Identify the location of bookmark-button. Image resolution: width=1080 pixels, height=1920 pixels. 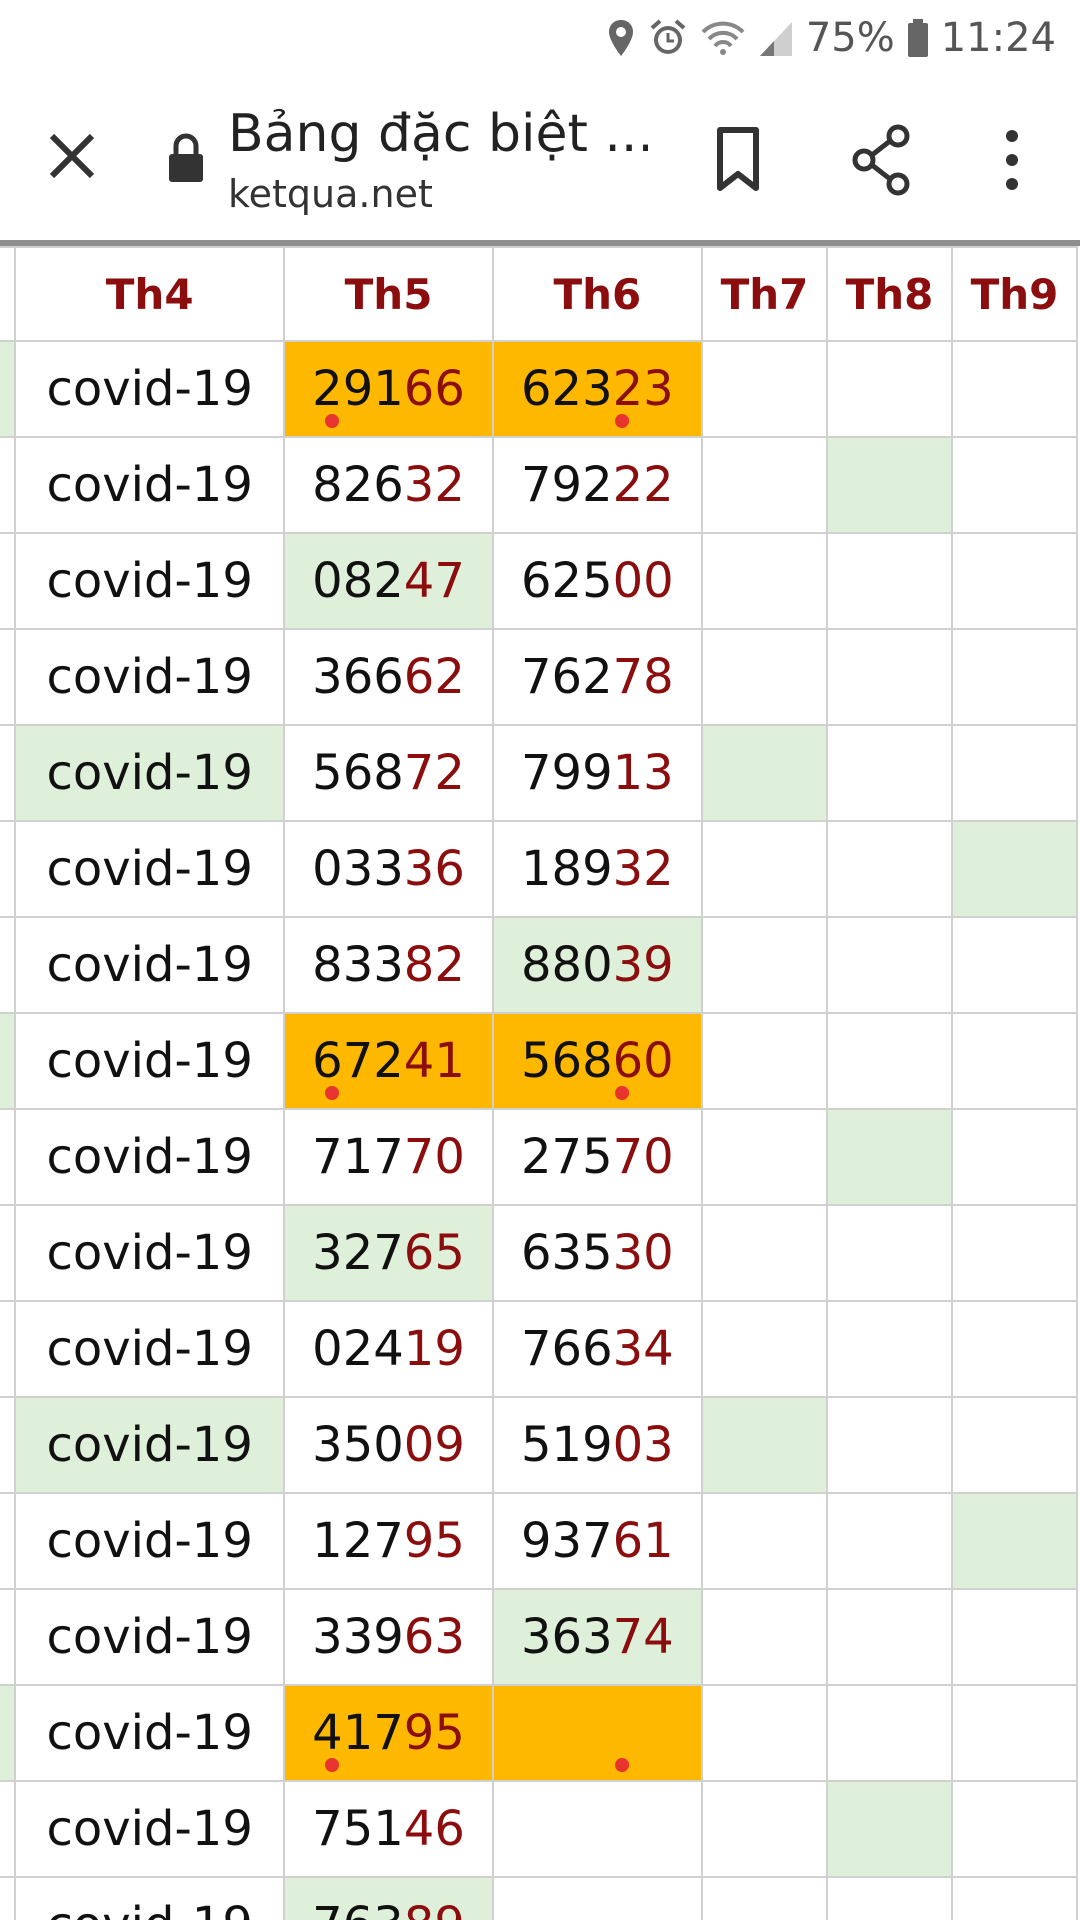
(738, 160).